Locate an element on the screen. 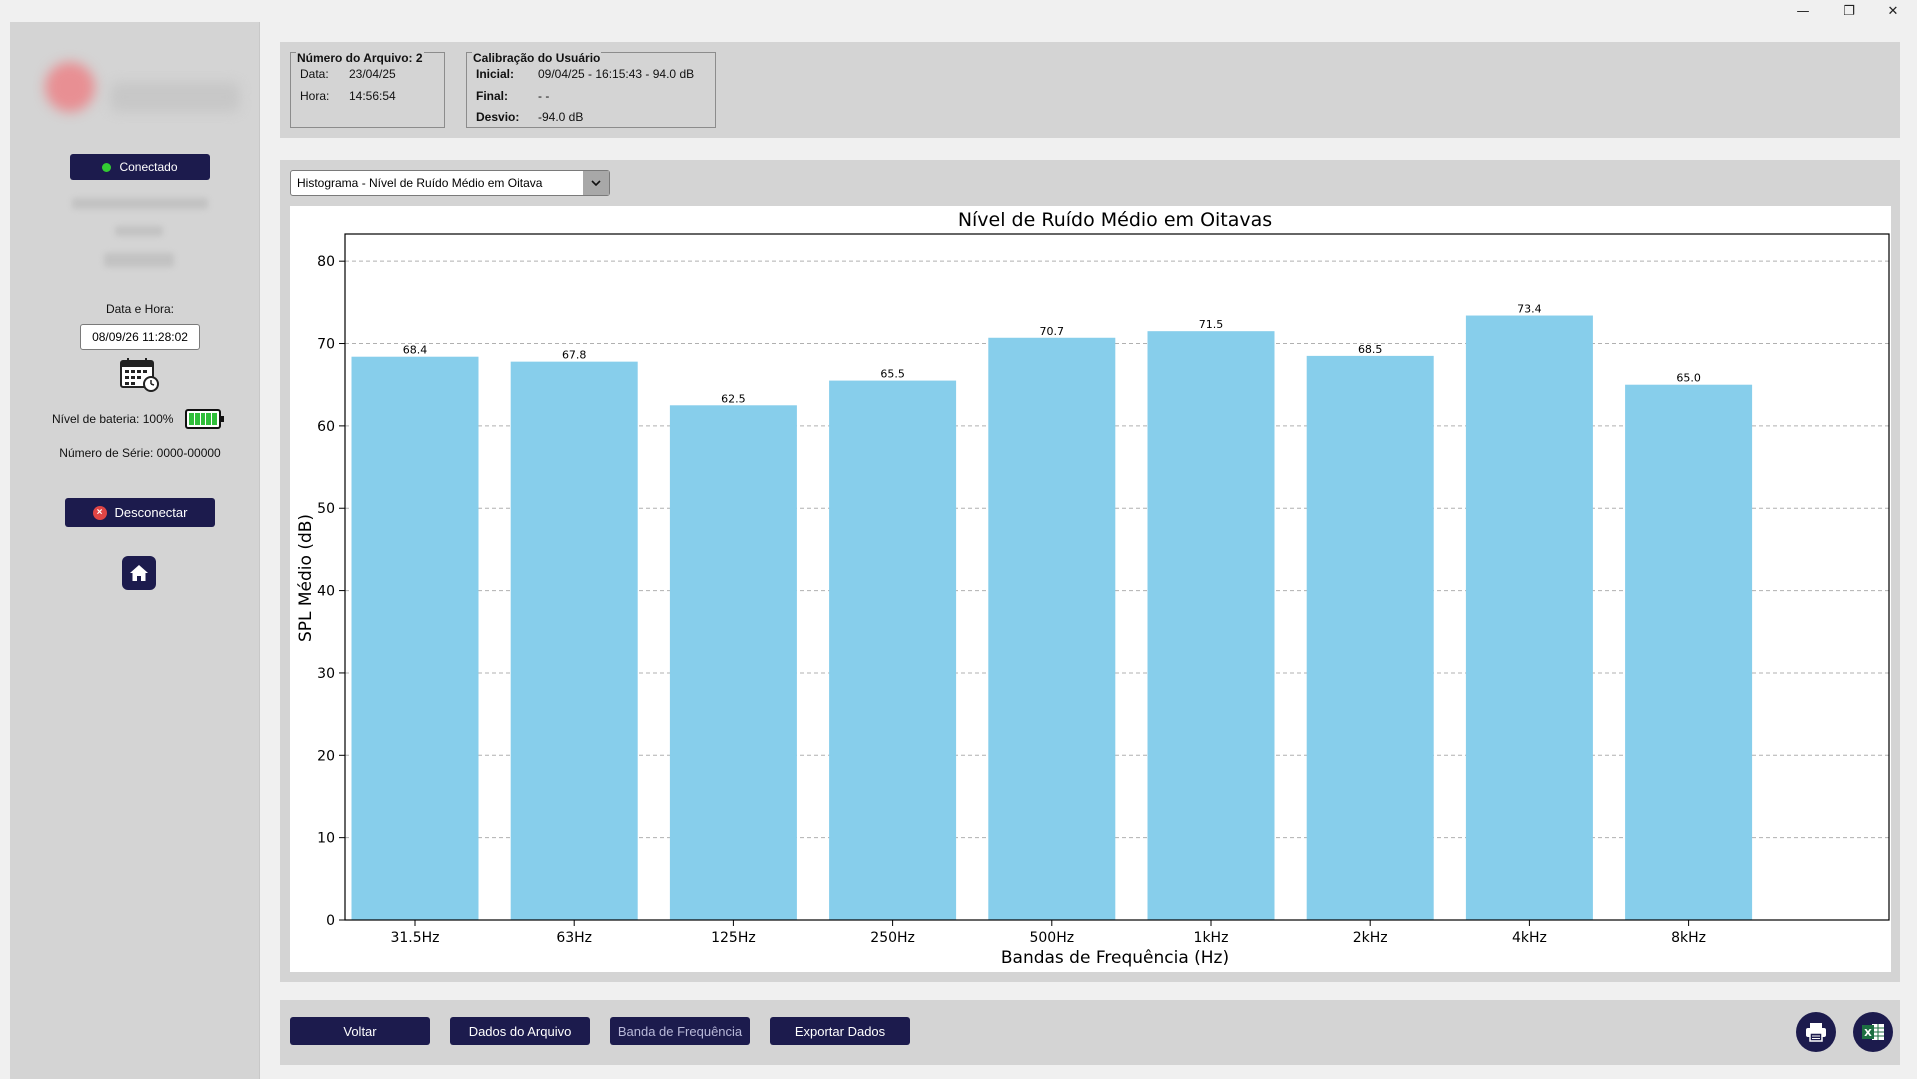  svg-text: X is located at coordinates (1868, 1033).